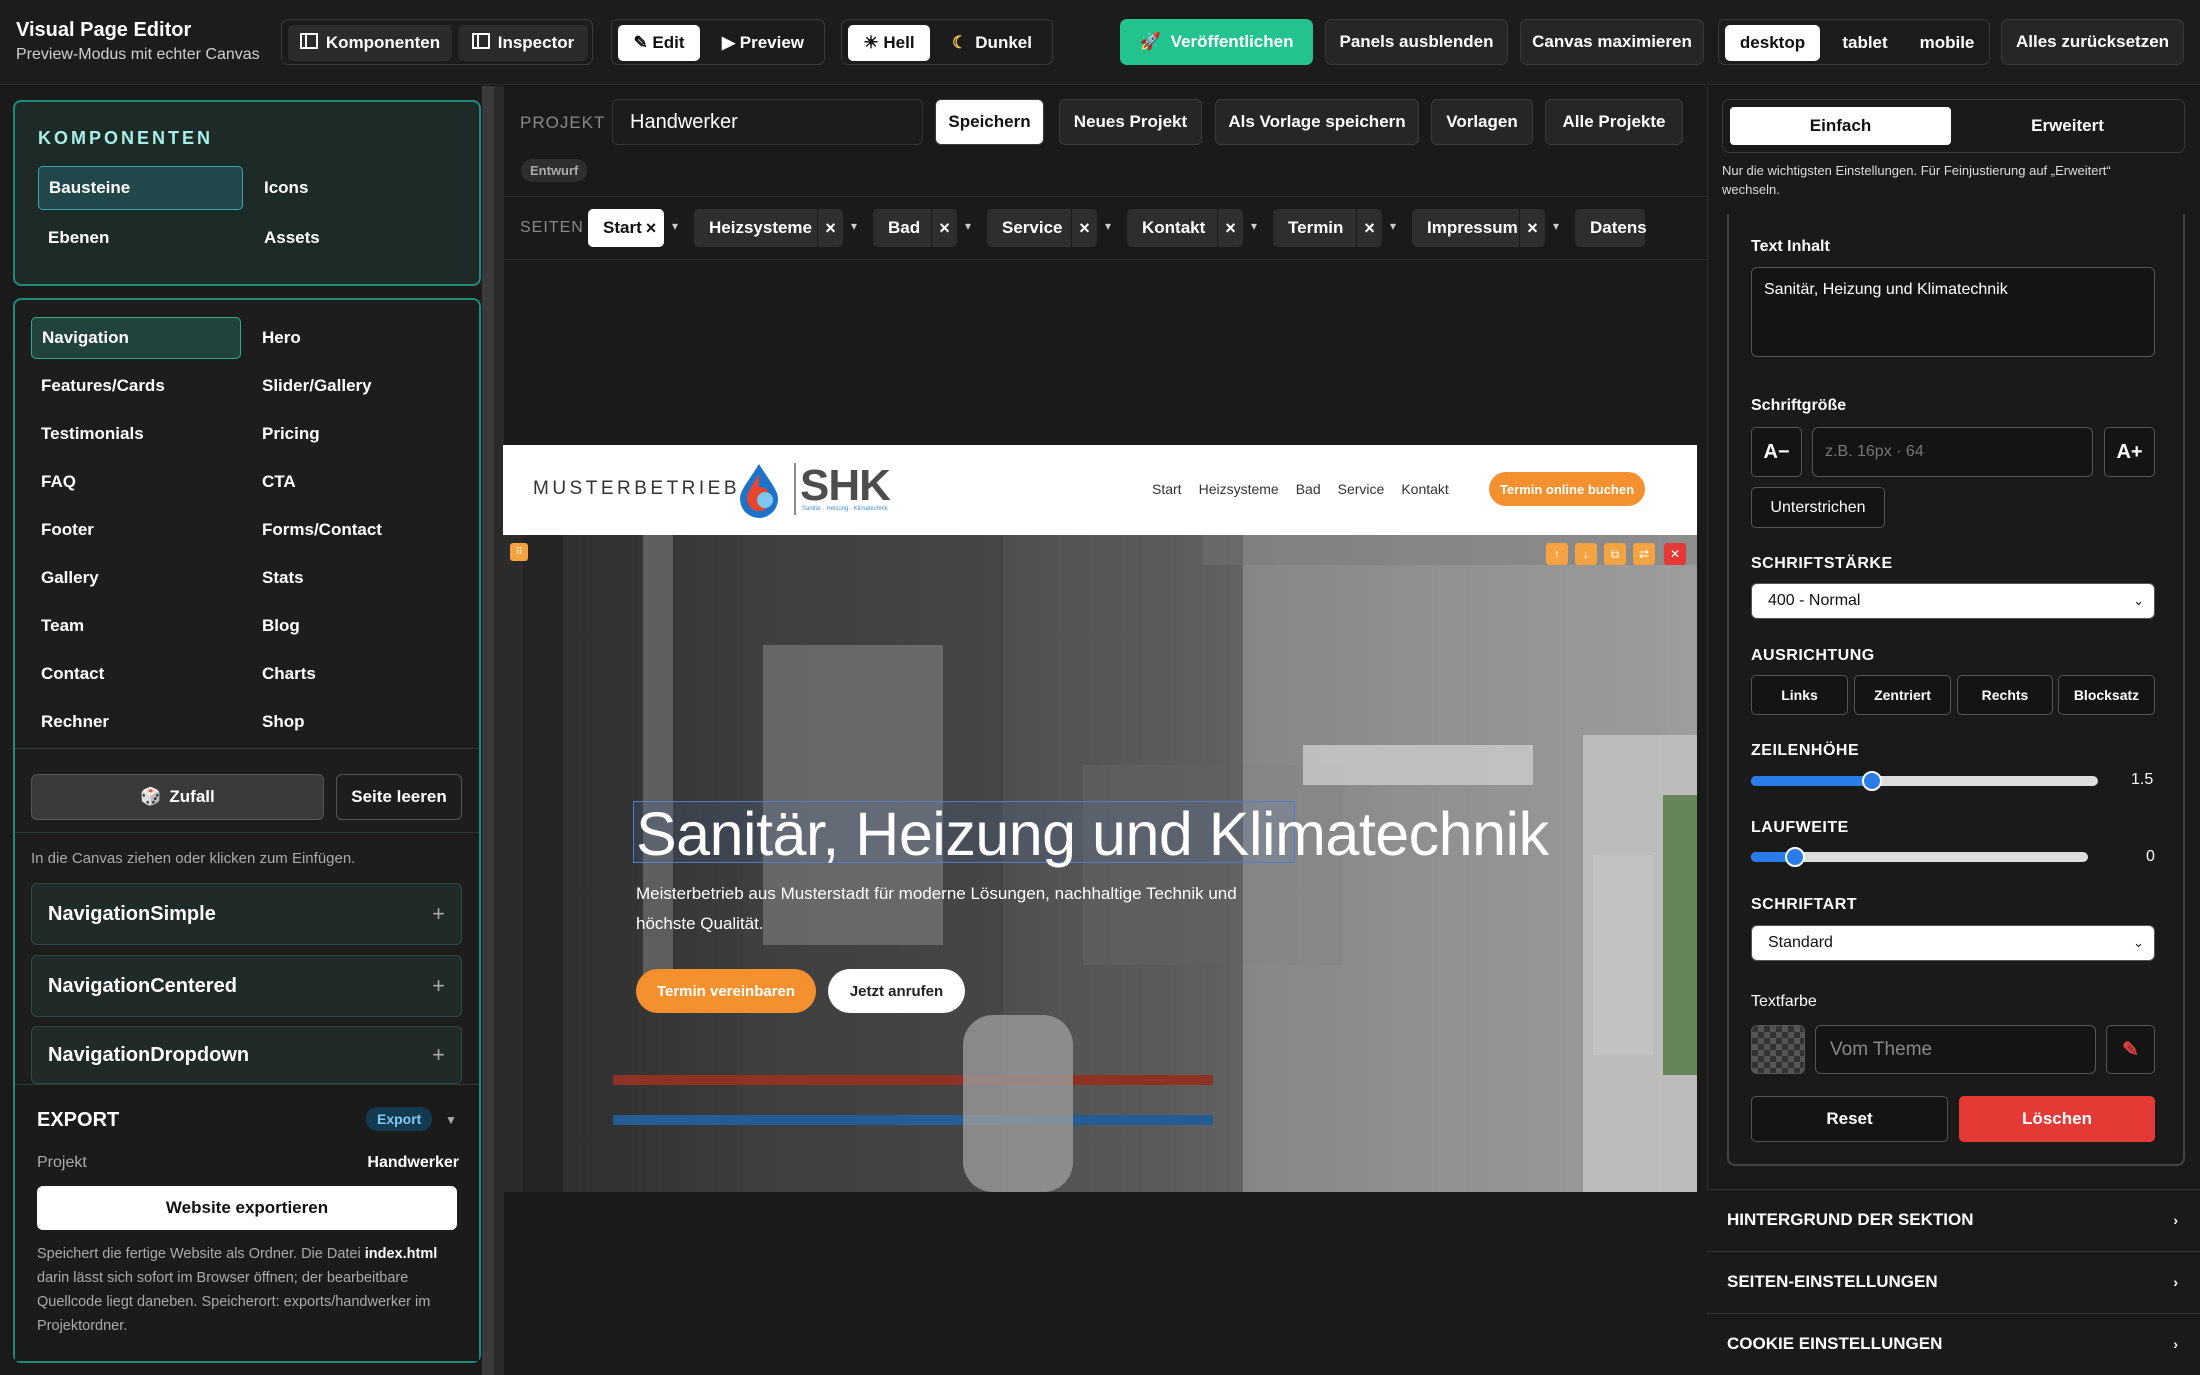 The width and height of the screenshot is (2200, 1375). Describe the element at coordinates (519, 552) in the screenshot. I see `drag-handle-icon: ⠿` at that location.